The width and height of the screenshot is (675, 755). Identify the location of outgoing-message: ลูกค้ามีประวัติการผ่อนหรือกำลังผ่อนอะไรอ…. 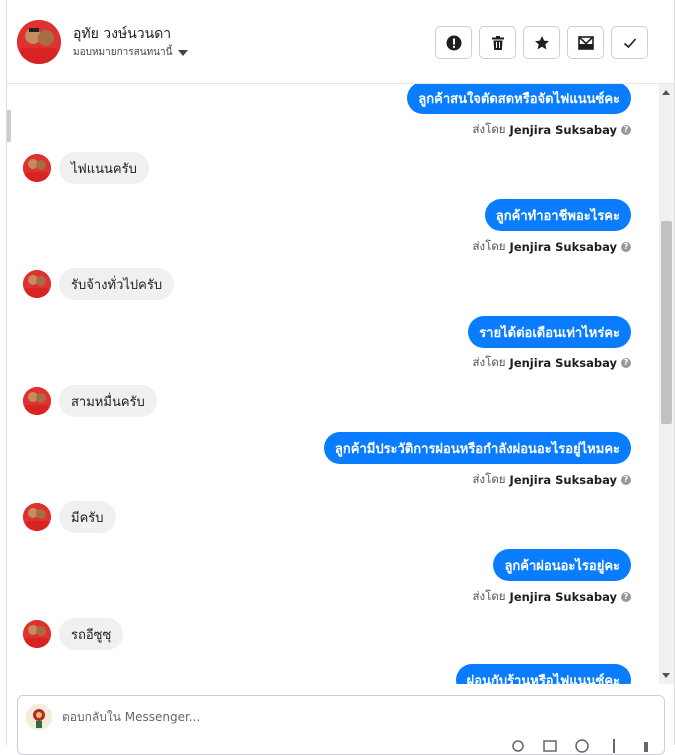
(477, 448).